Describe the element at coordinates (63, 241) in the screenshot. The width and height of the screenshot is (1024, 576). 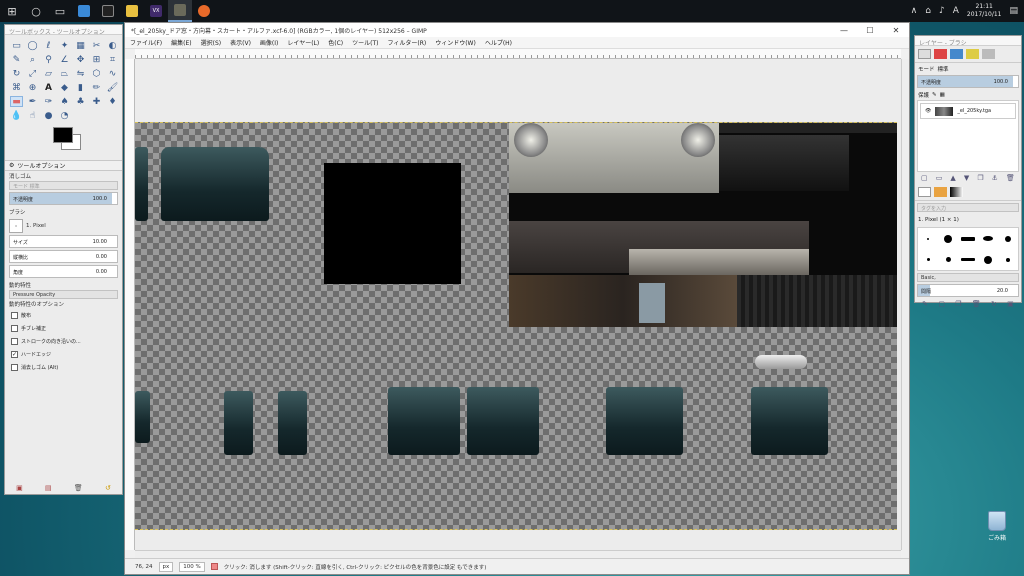
I see `size-slider: サイズ 10.00` at that location.